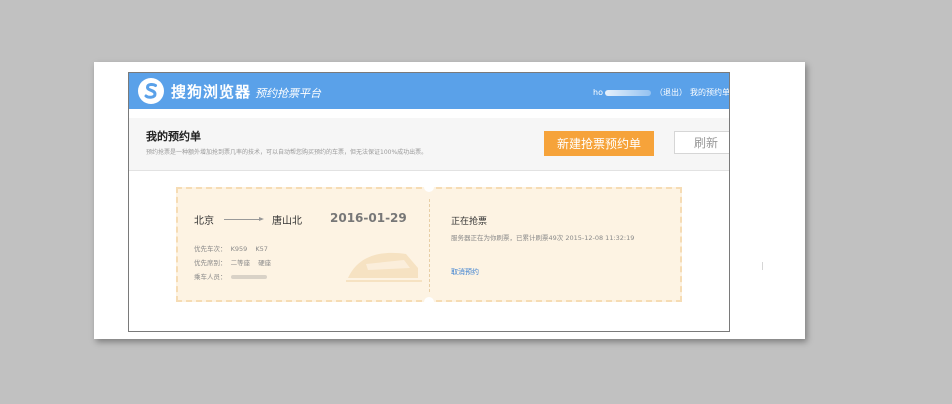 Image resolution: width=952 pixels, height=404 pixels. Describe the element at coordinates (204, 221) in the screenshot. I see `from-station: 北京` at that location.